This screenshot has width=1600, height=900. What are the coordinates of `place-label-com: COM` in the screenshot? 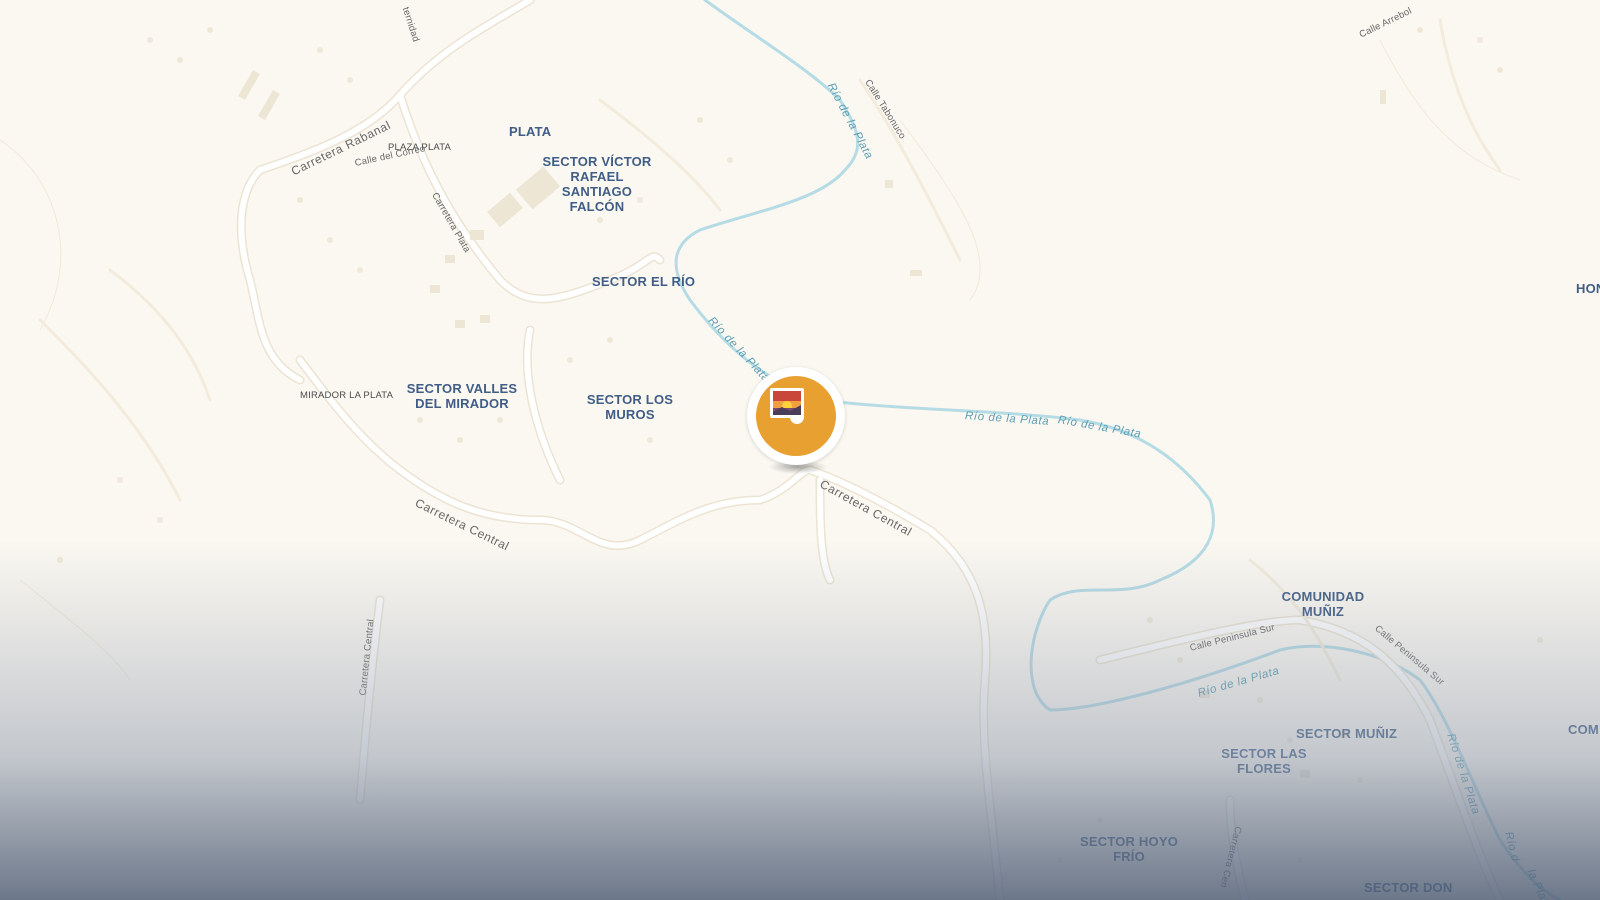 It's located at (1583, 729).